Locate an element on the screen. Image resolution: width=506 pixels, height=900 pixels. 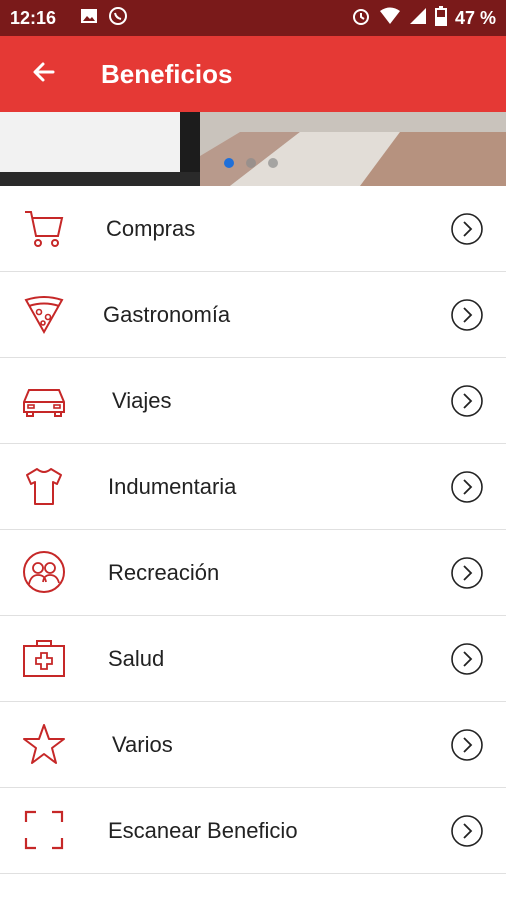
list-item-indumentaria: Indumentaria is located at coordinates (253, 487).